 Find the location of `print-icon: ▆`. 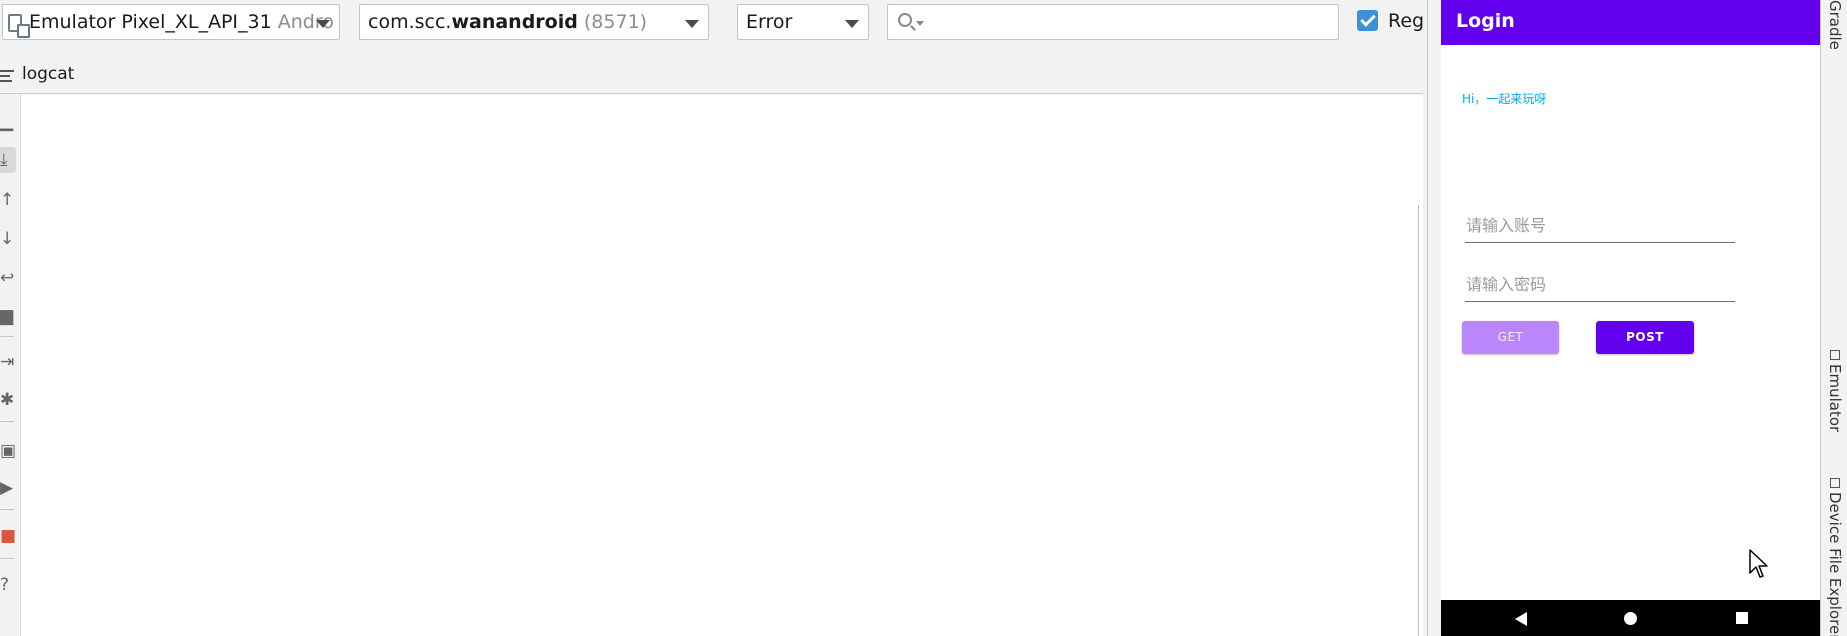

print-icon: ▆ is located at coordinates (8, 316).